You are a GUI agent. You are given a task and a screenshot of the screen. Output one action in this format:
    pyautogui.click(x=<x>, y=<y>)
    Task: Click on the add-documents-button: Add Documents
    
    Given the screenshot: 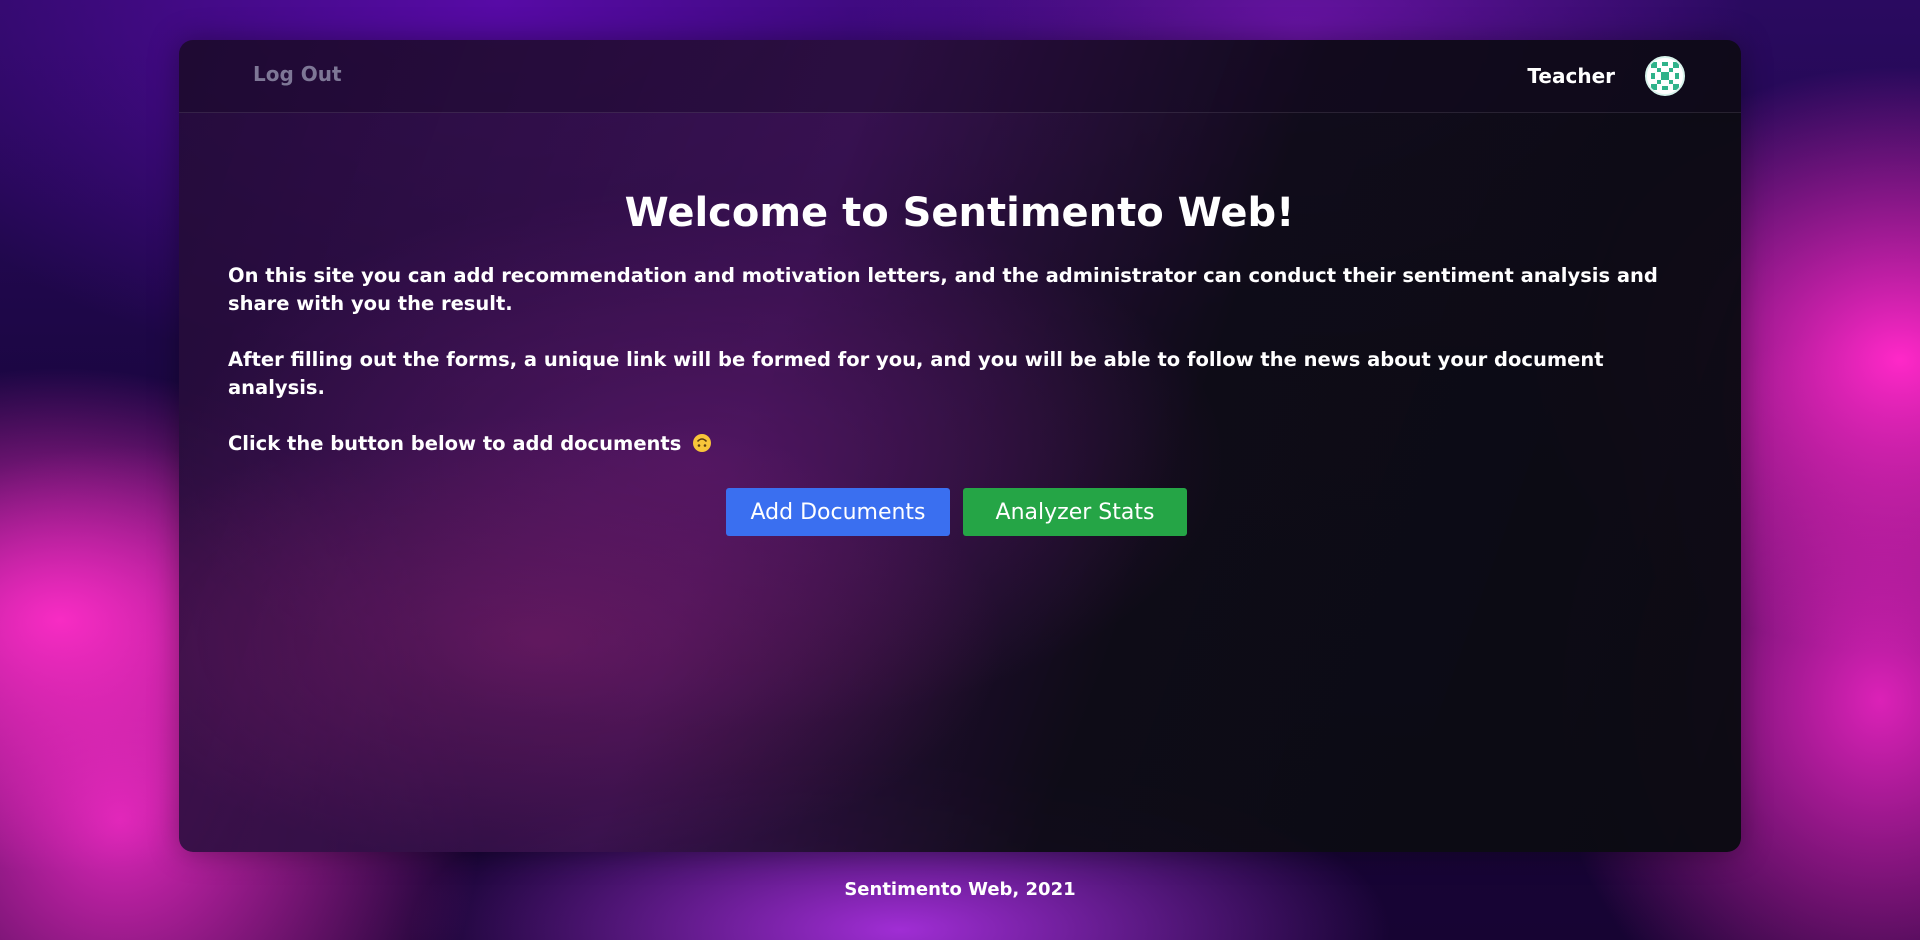 What is the action you would take?
    pyautogui.click(x=838, y=512)
    